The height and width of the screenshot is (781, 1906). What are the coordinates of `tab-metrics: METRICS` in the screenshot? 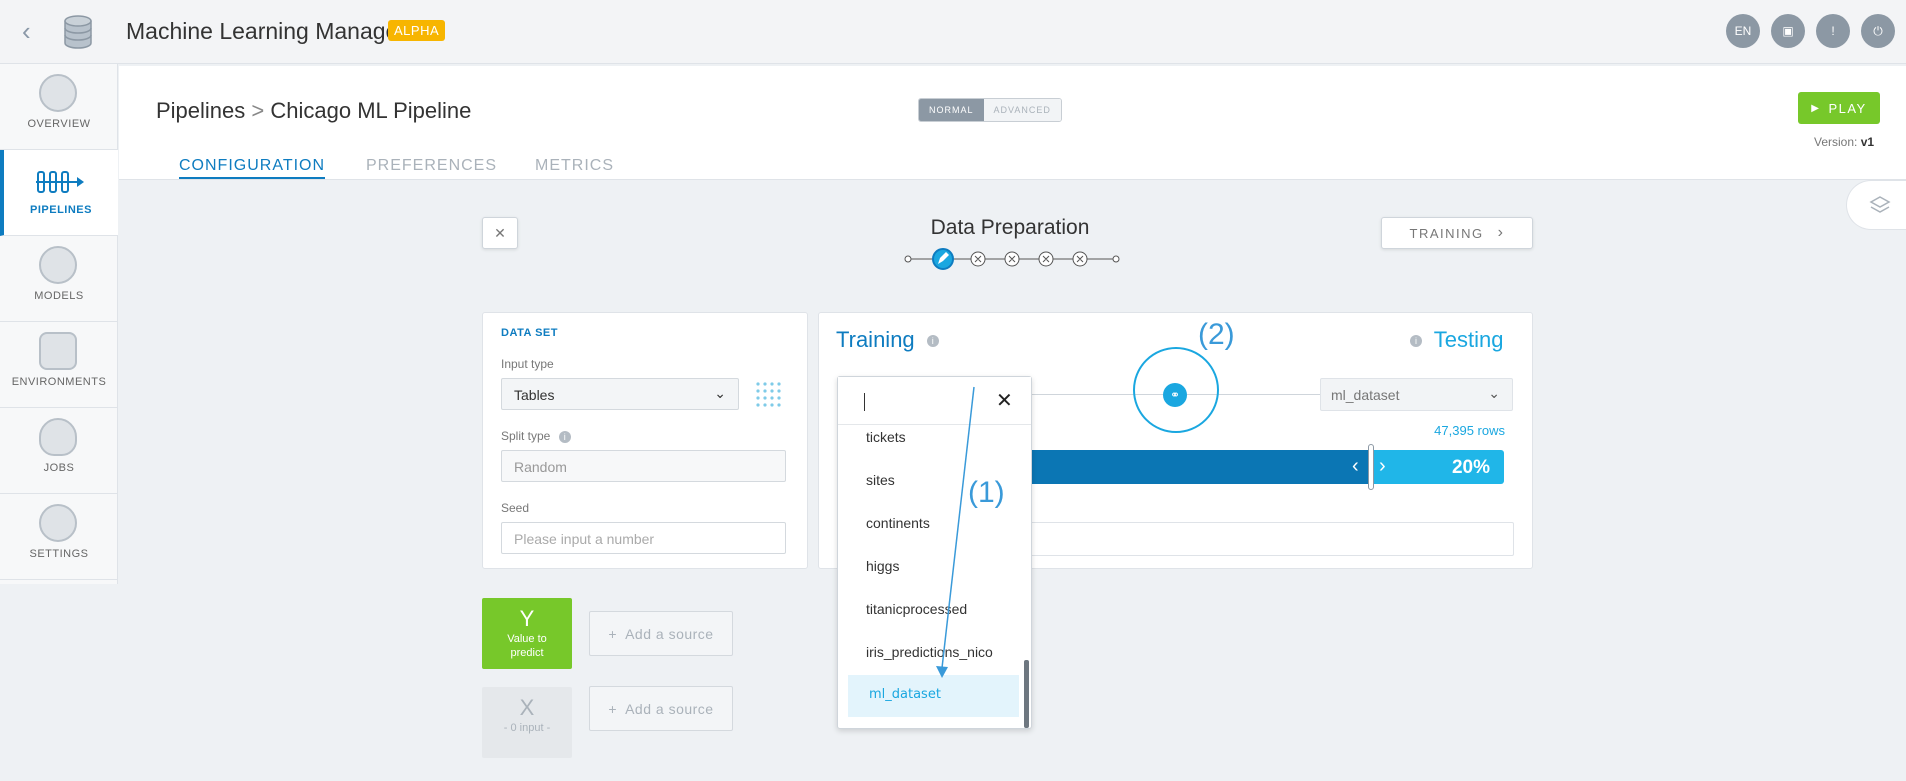 It's located at (574, 166).